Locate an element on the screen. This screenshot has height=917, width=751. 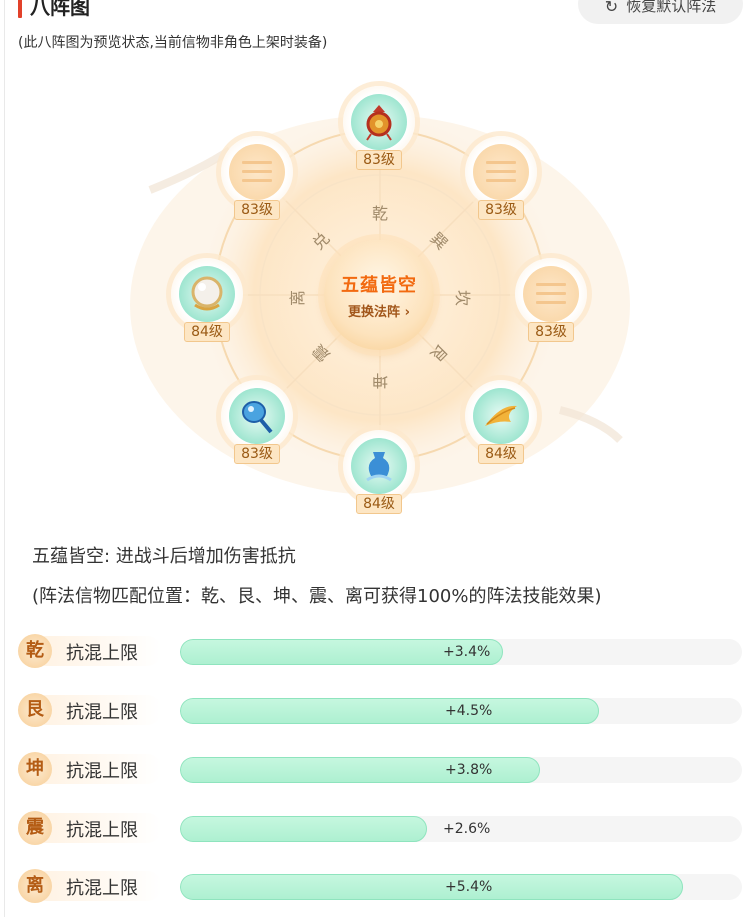
pearl-orb-icon is located at coordinates (207, 294).